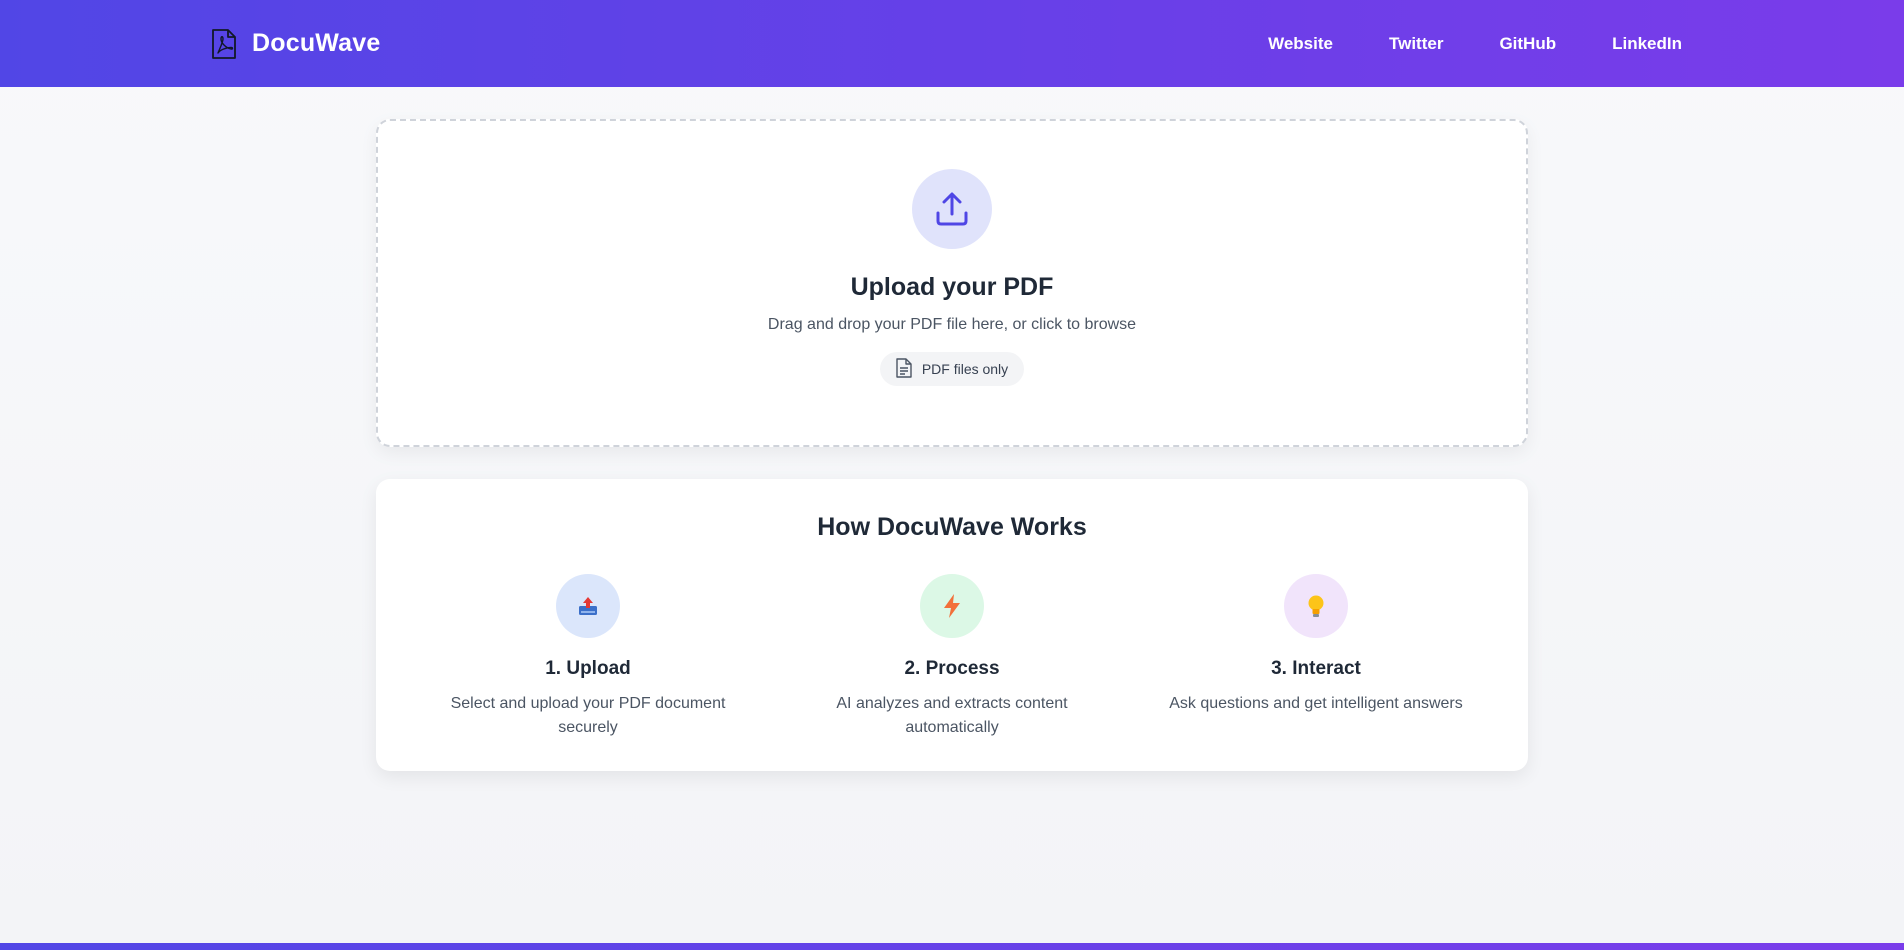 This screenshot has width=1904, height=950. I want to click on file-type-badge: PDF files only, so click(952, 369).